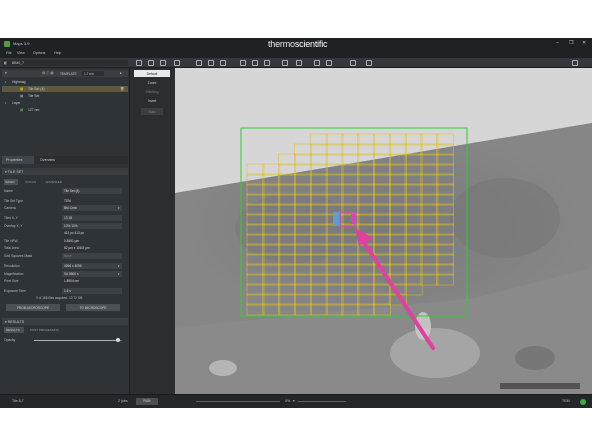 Image resolution: width=592 pixels, height=444 pixels. I want to click on ruler-icon, so click(285, 63).